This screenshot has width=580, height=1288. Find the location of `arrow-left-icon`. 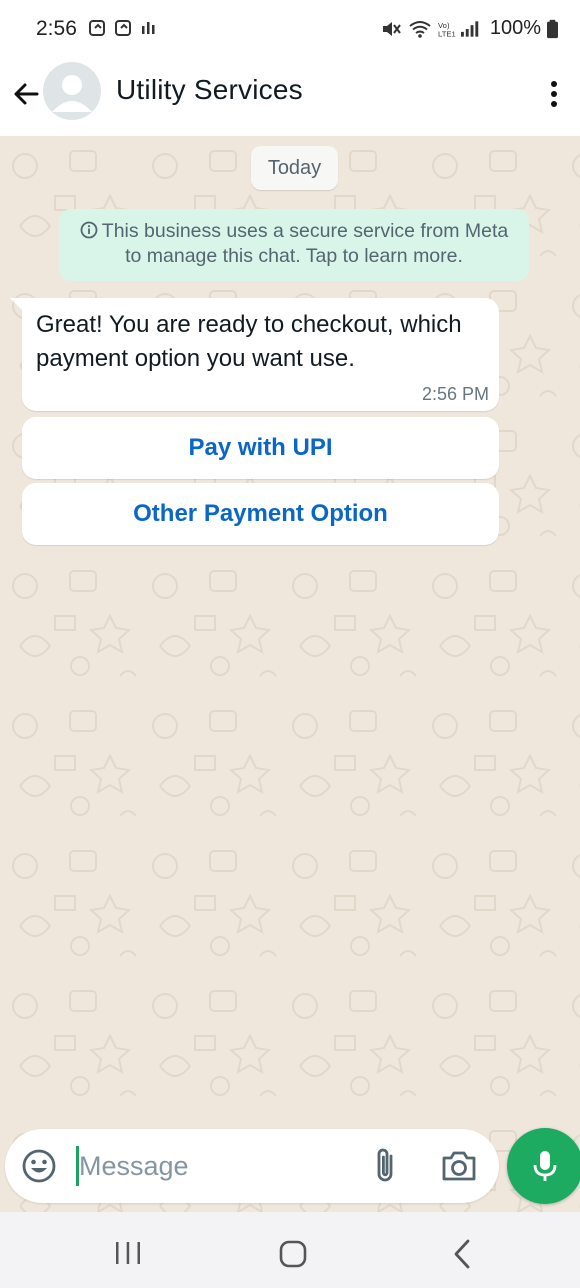

arrow-left-icon is located at coordinates (26, 94).